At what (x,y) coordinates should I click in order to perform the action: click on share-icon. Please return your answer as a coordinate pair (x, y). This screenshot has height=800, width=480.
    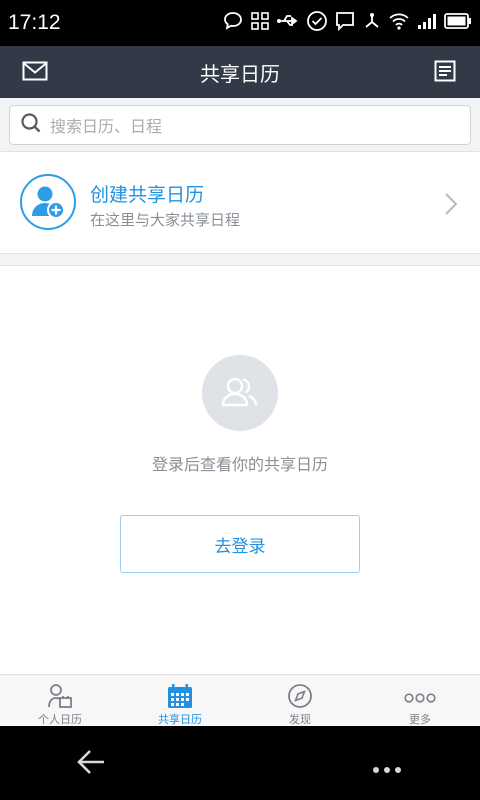
    Looking at the image, I should click on (372, 20).